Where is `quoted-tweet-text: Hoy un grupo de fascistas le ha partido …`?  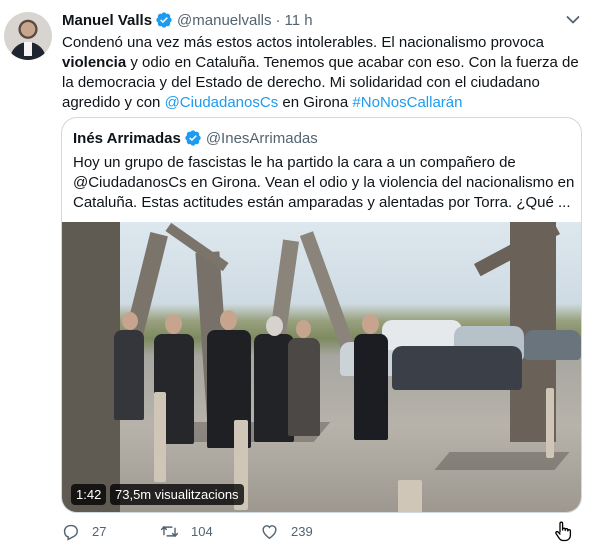 quoted-tweet-text: Hoy un grupo de fascistas le ha partido … is located at coordinates (324, 183).